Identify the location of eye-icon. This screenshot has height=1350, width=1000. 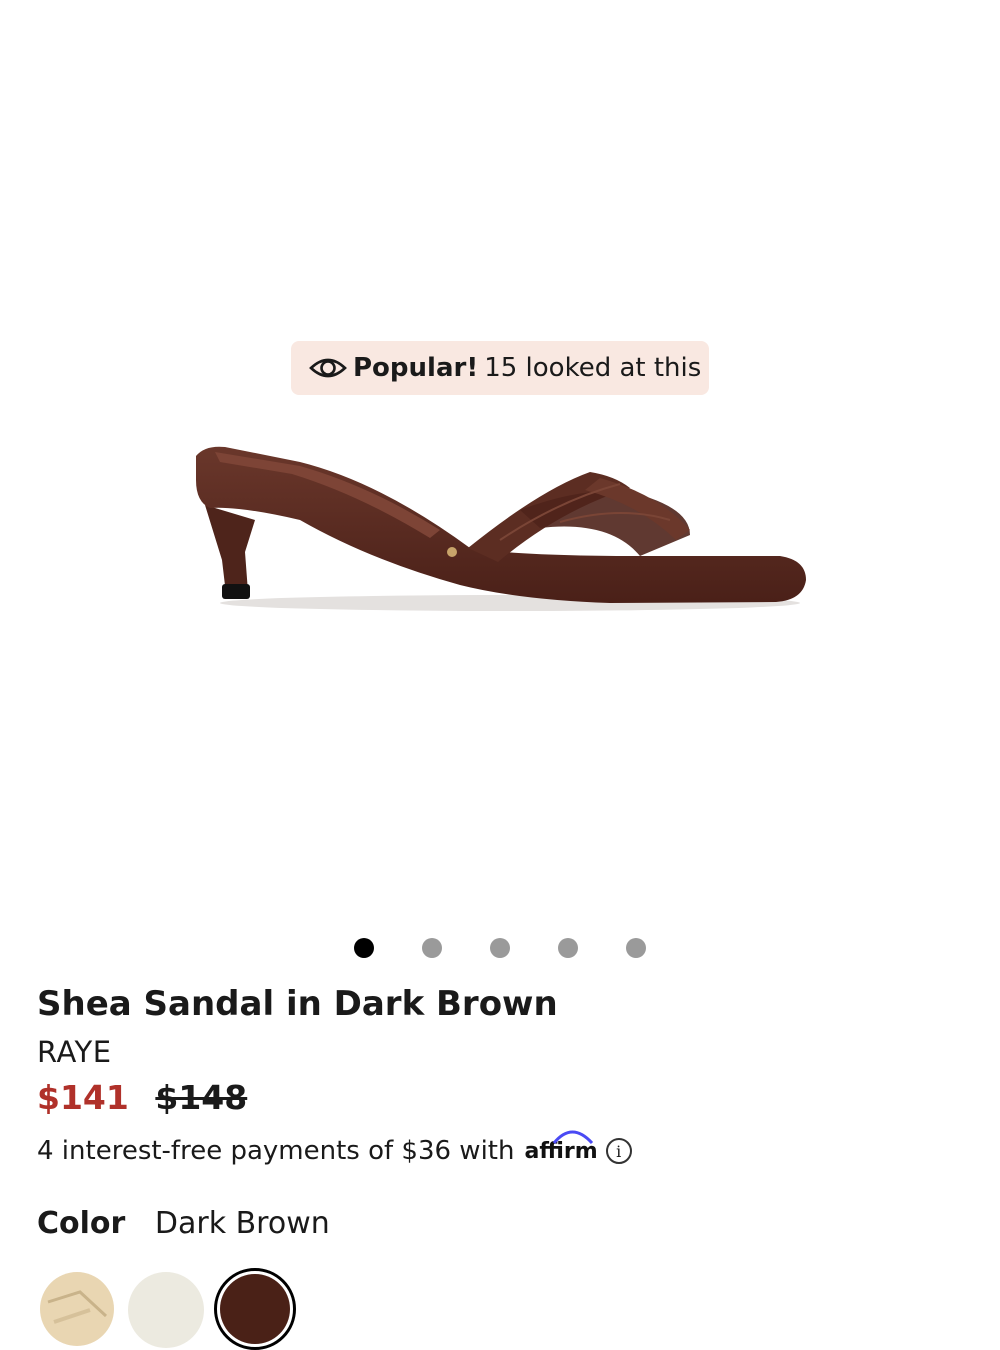
(328, 368).